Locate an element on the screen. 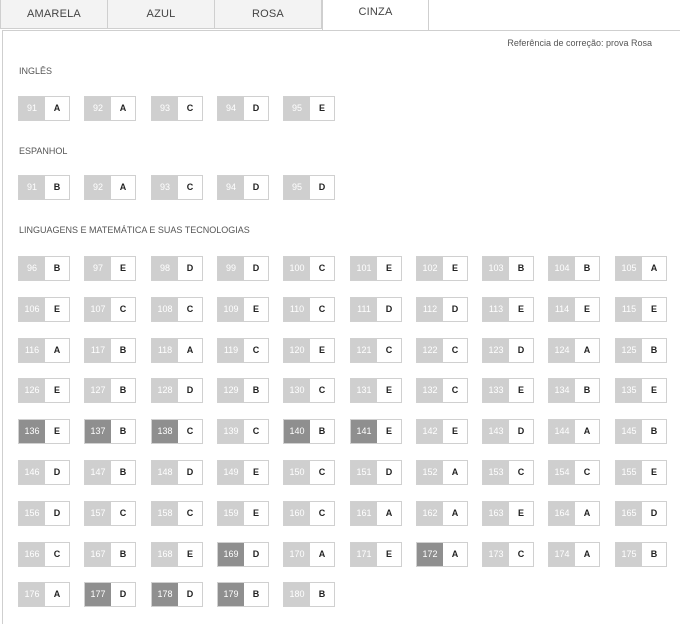 The height and width of the screenshot is (624, 680). answer-cell: 124 A is located at coordinates (574, 350).